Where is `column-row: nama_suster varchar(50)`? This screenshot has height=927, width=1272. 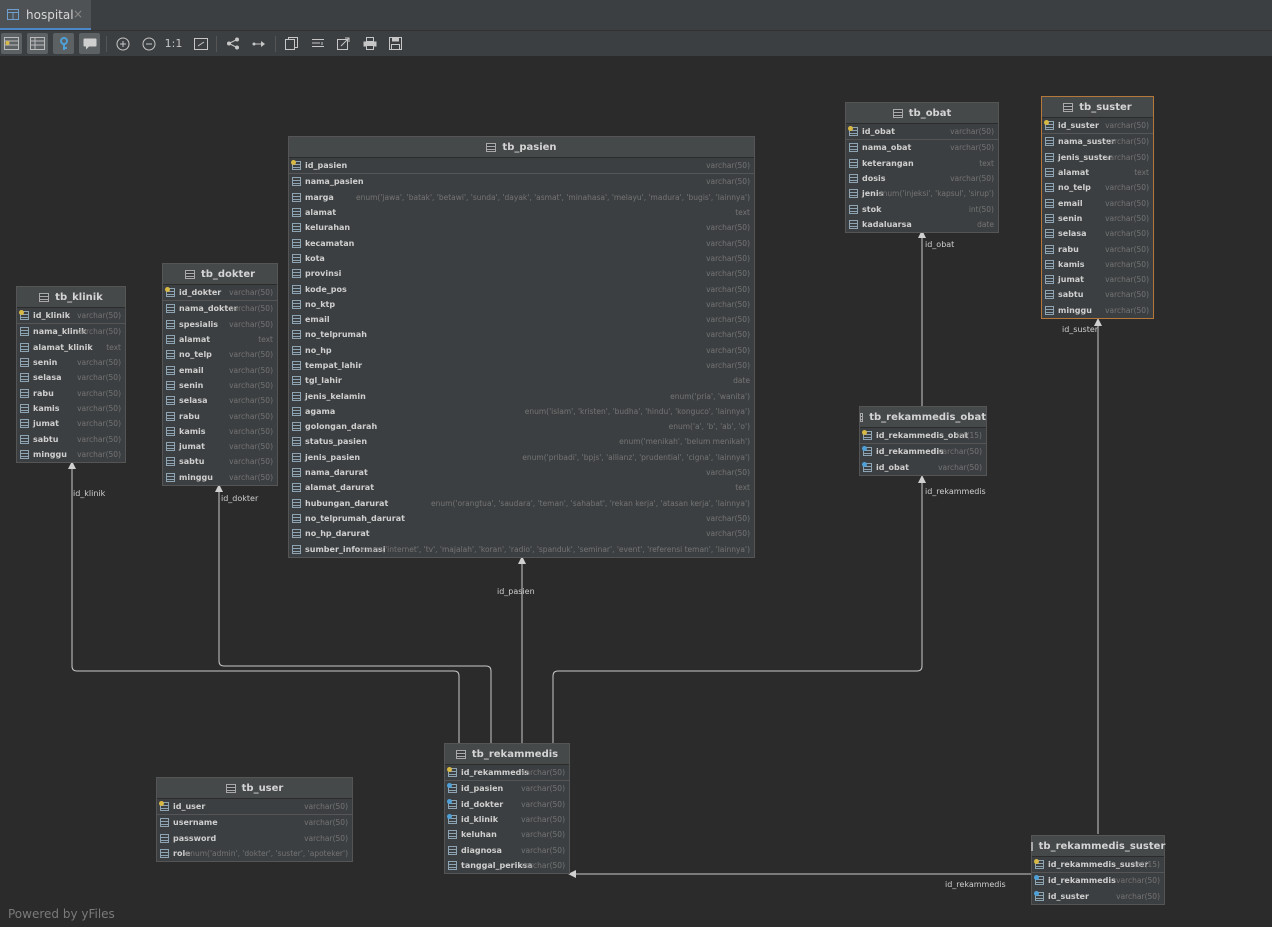
column-row: nama_suster varchar(50) is located at coordinates (1097, 141).